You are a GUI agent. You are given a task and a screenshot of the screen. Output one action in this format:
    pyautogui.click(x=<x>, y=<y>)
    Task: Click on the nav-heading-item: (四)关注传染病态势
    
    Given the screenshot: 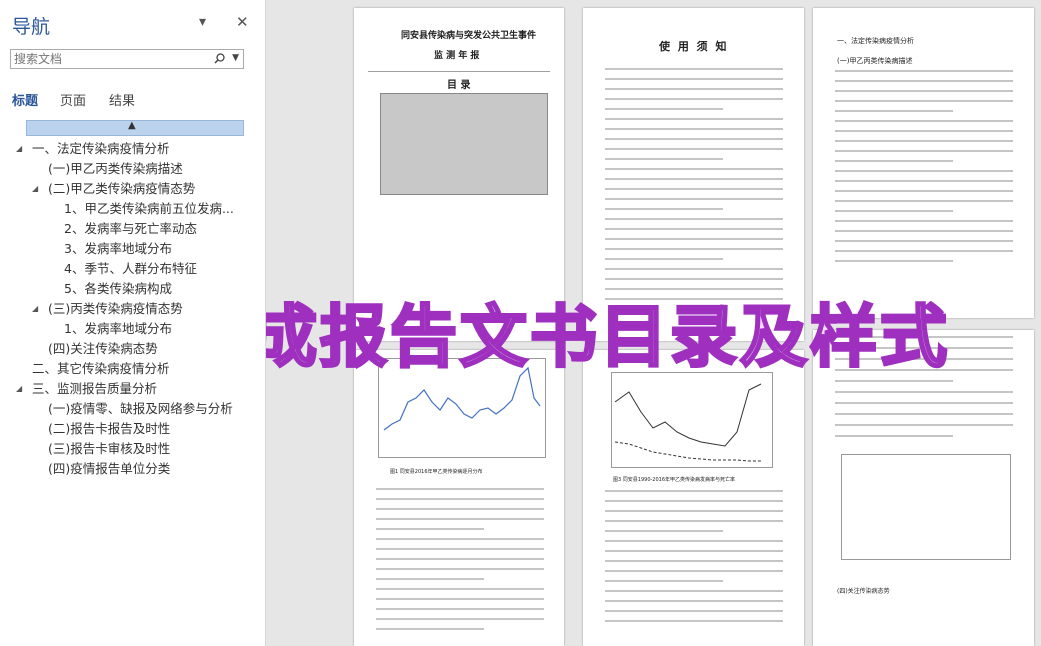 What is the action you would take?
    pyautogui.click(x=103, y=349)
    